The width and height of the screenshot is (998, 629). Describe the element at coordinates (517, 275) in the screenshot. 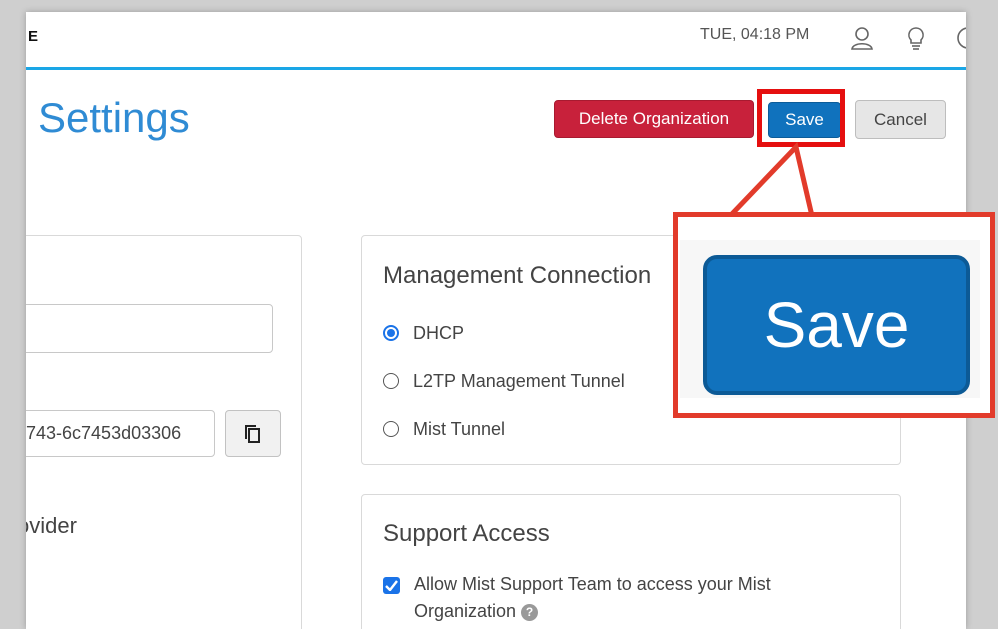

I see `management-connection-title: Management Connection` at that location.